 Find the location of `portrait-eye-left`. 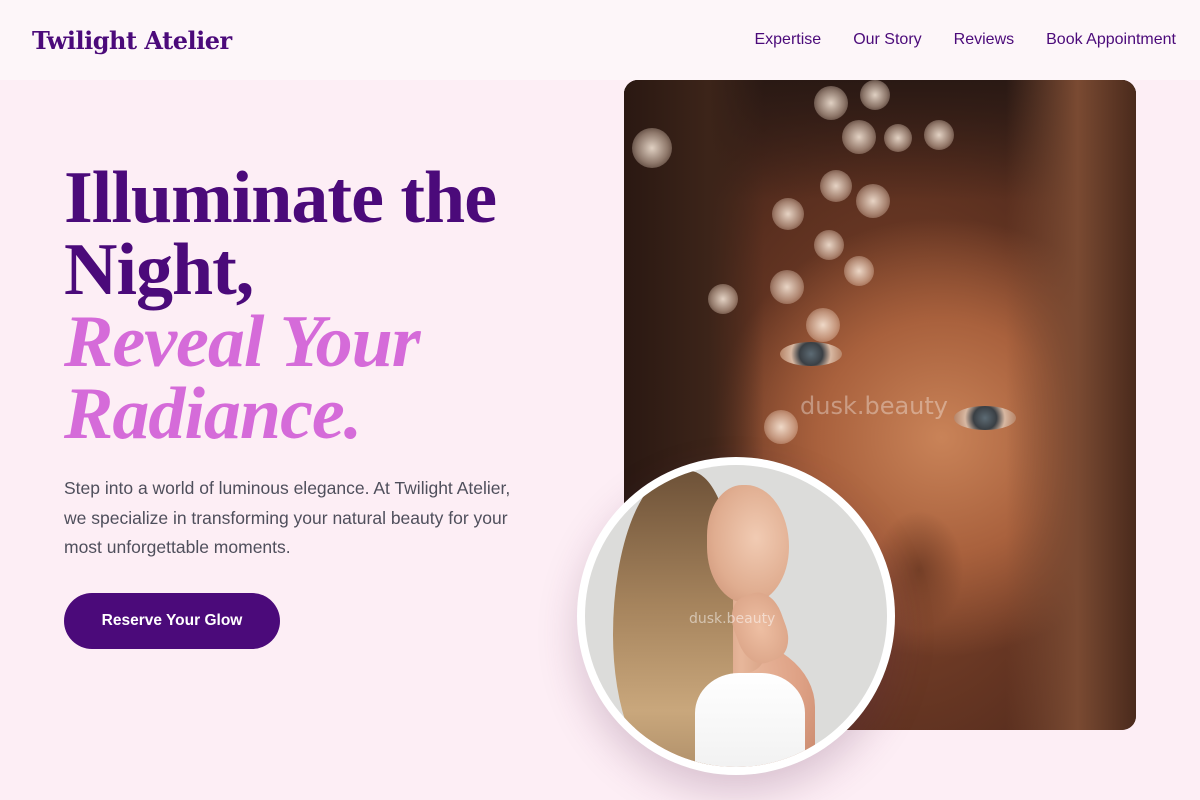

portrait-eye-left is located at coordinates (811, 354).